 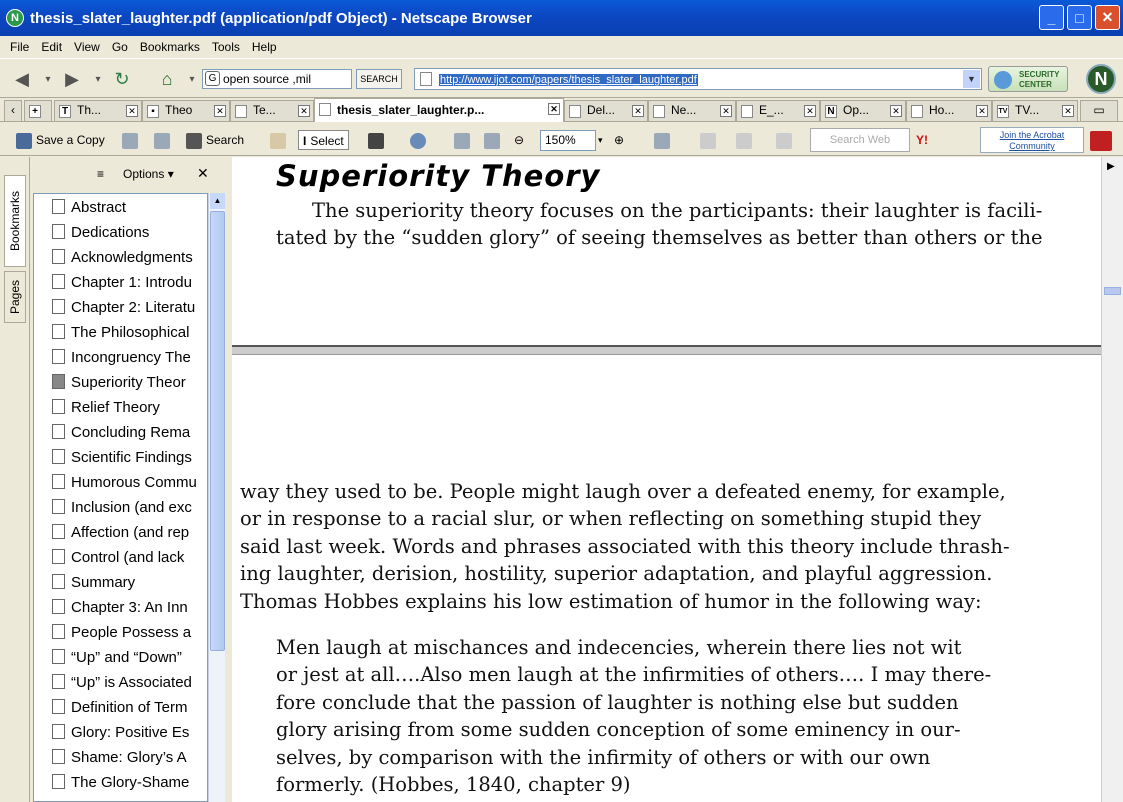 What do you see at coordinates (129, 533) in the screenshot?
I see `bookmark-item: Affection (and rep` at bounding box center [129, 533].